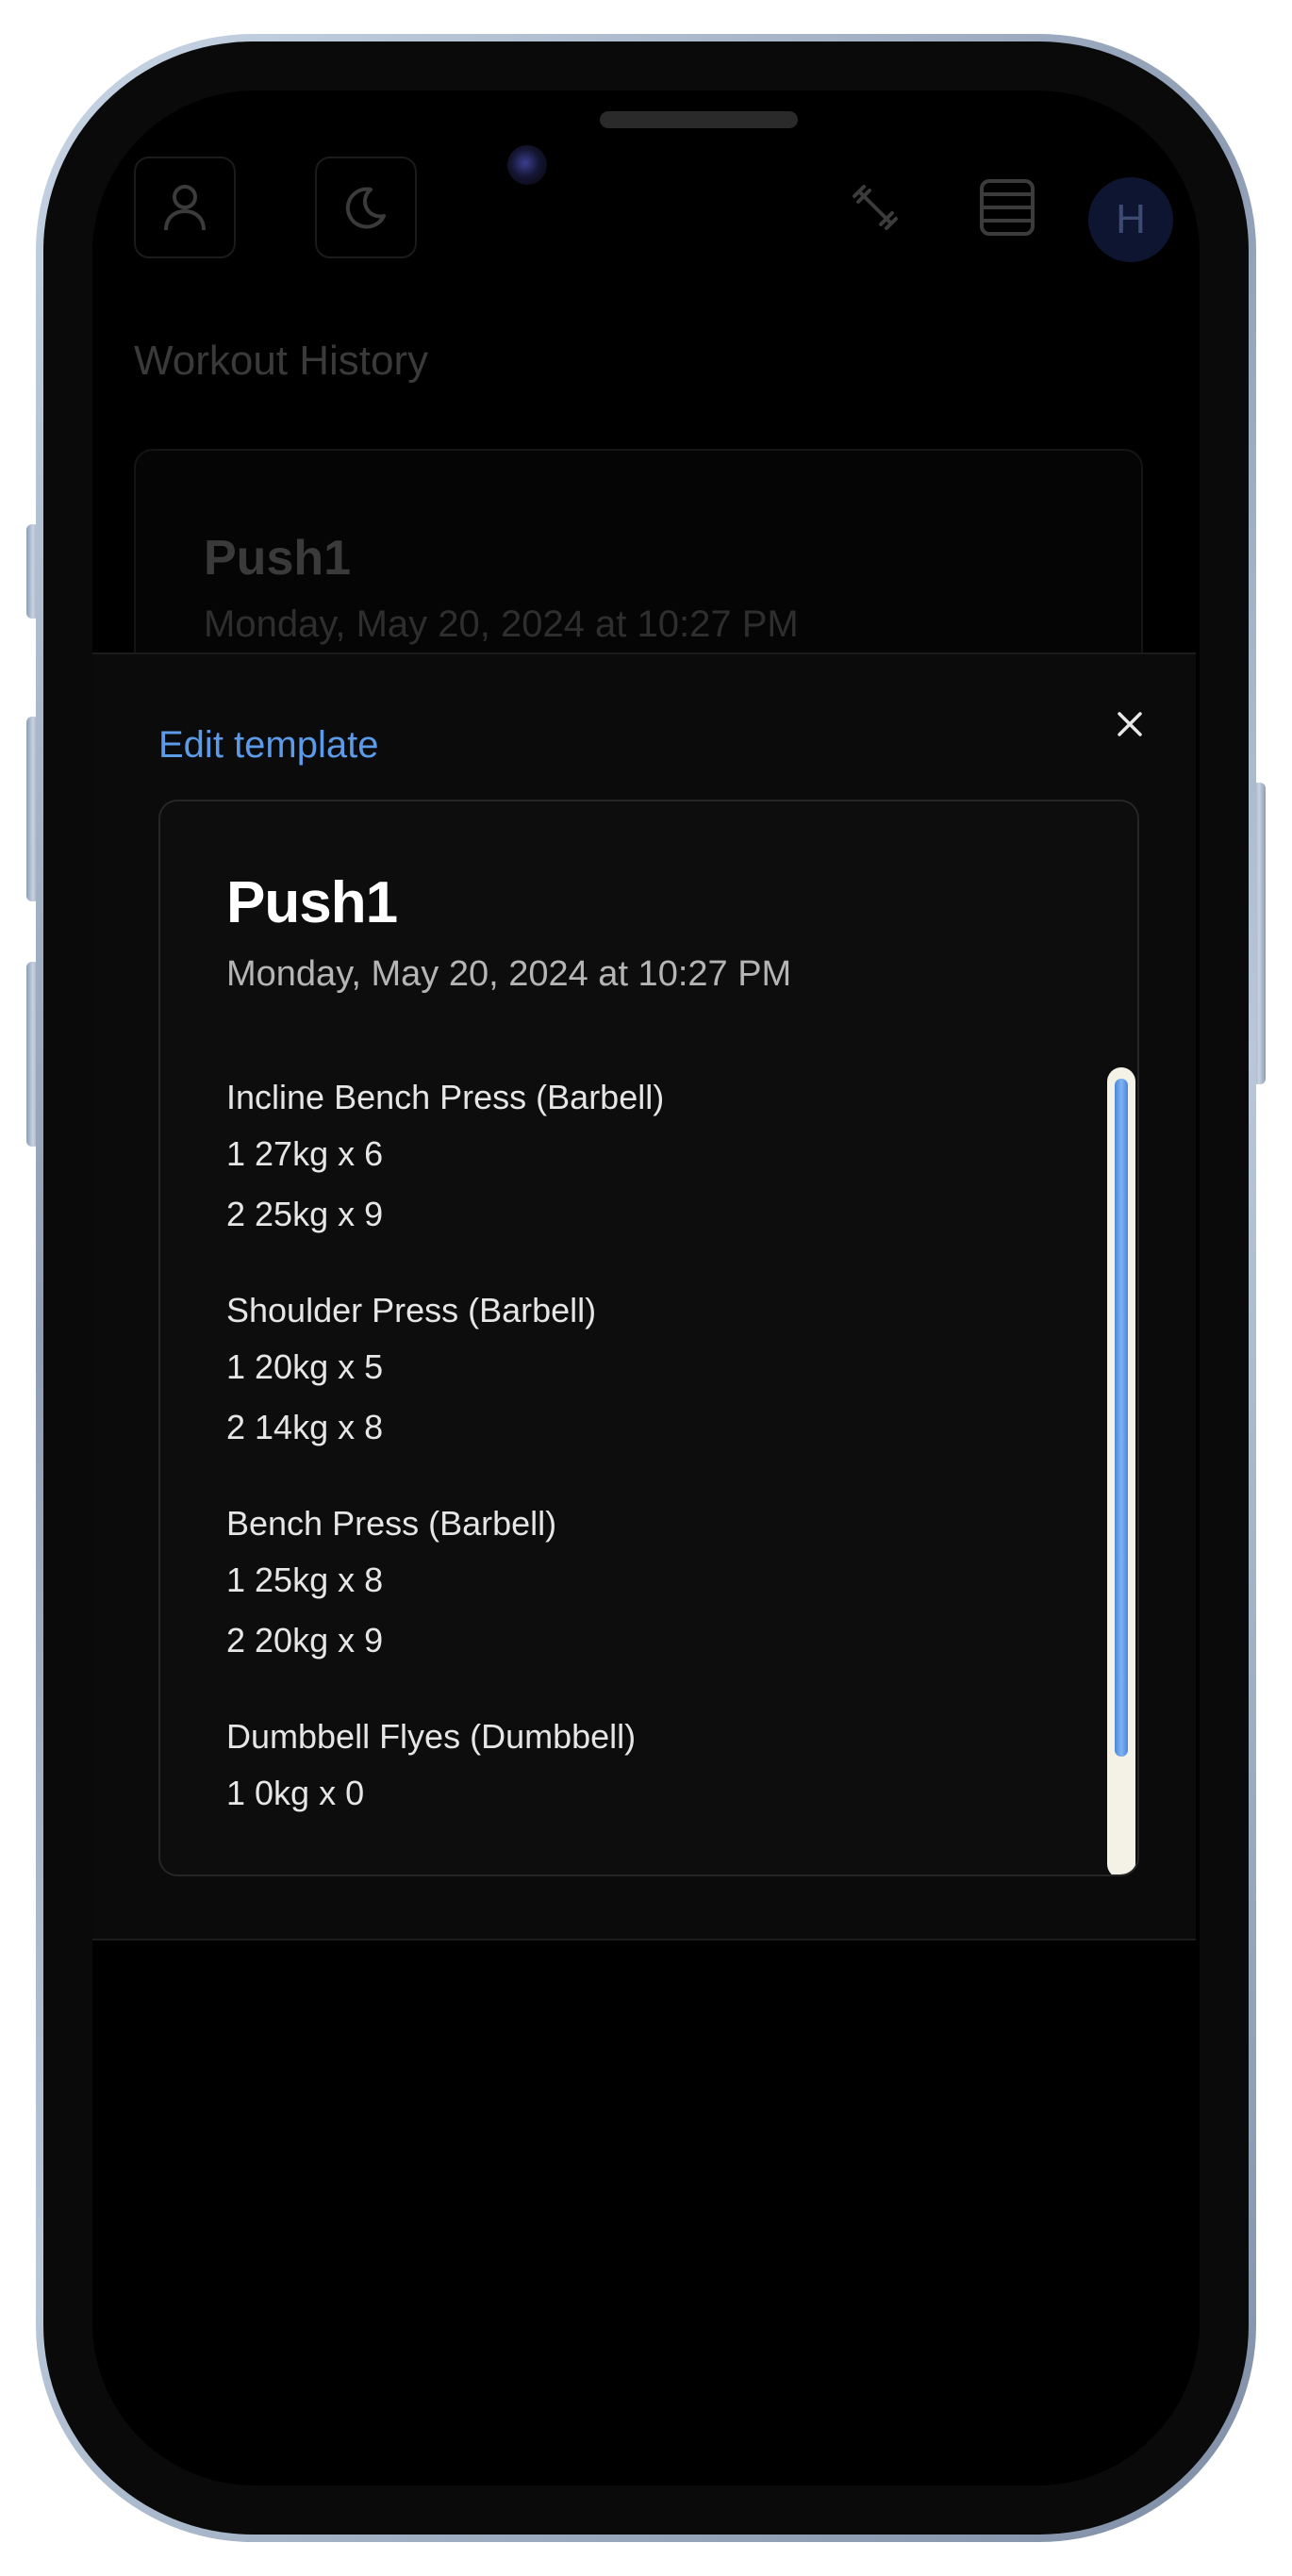 This screenshot has width=1292, height=2576. I want to click on close-icon, so click(1130, 724).